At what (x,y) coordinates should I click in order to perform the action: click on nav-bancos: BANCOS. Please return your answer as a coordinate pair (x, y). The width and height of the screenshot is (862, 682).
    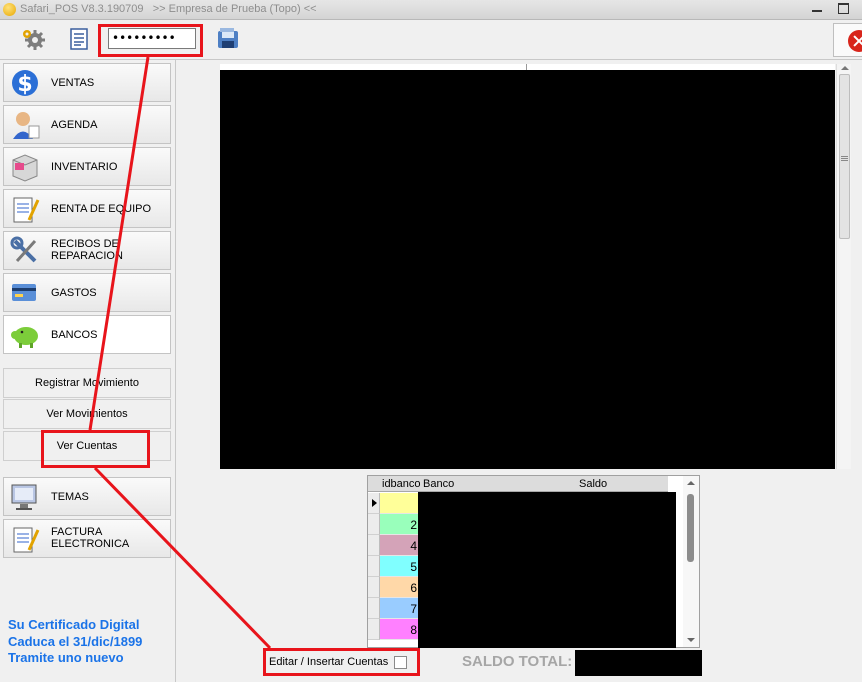
    Looking at the image, I should click on (87, 334).